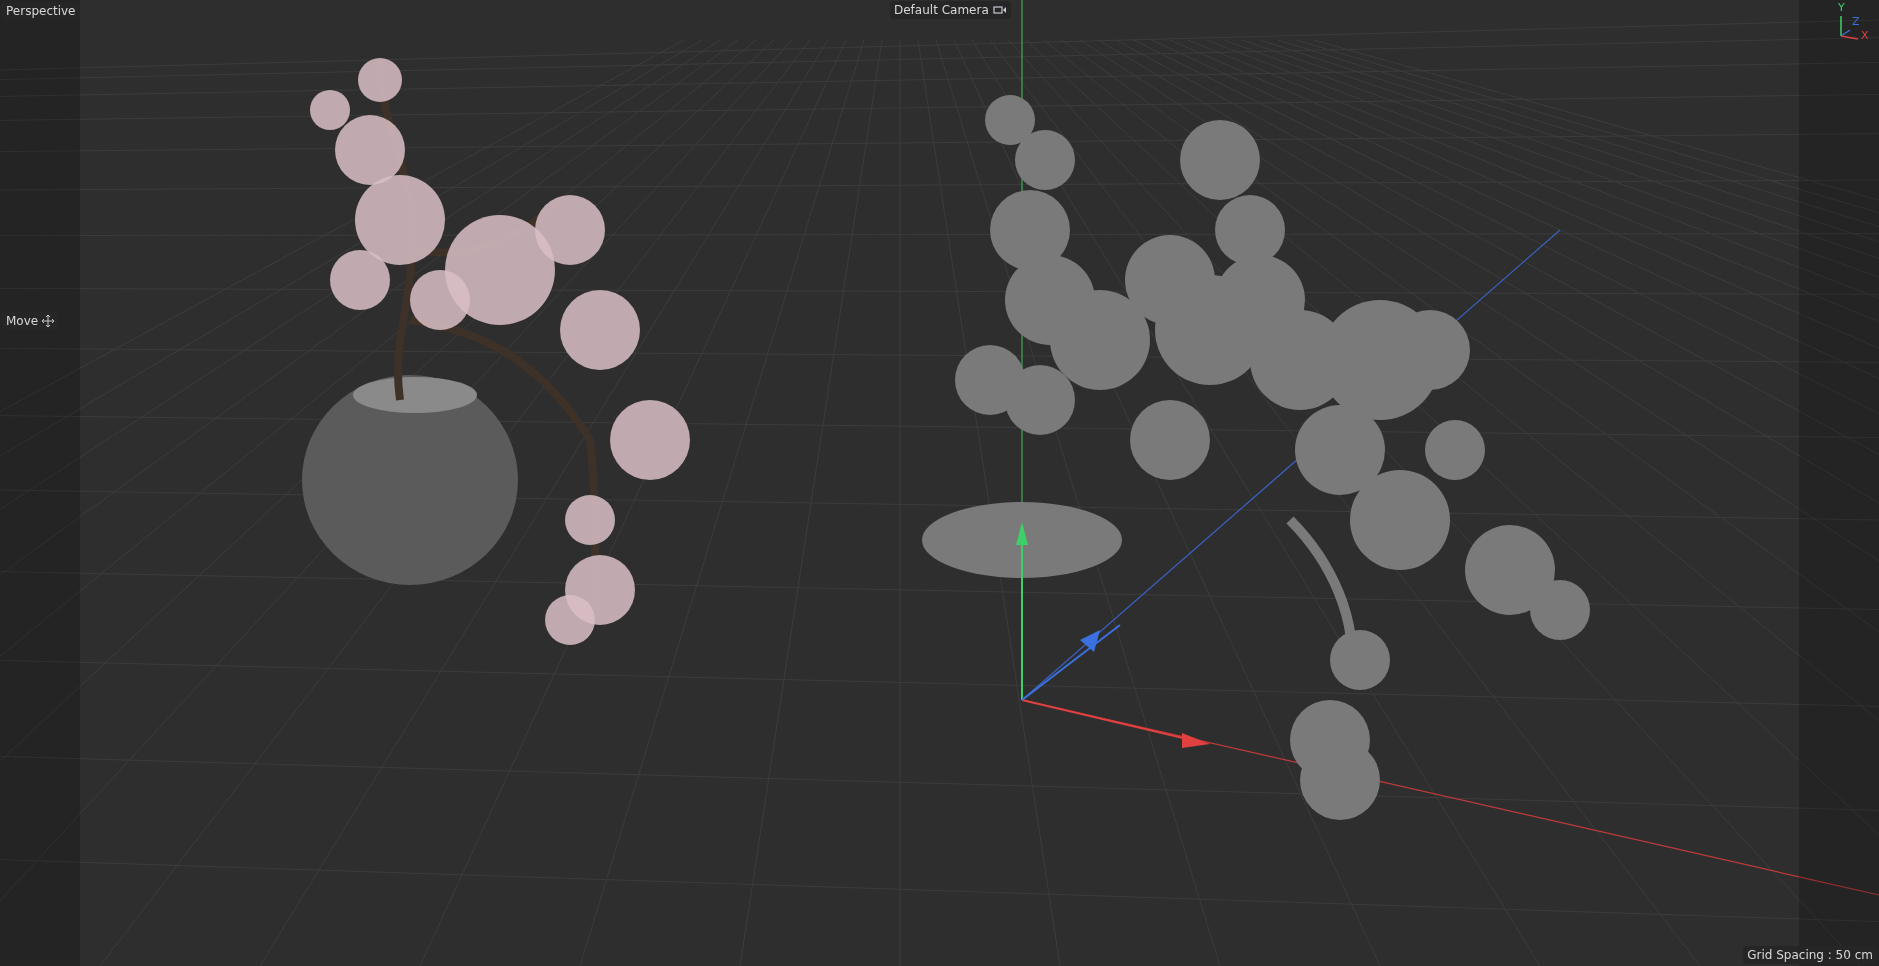 The height and width of the screenshot is (966, 1879). I want to click on axis-label: Y, so click(1841, 7).